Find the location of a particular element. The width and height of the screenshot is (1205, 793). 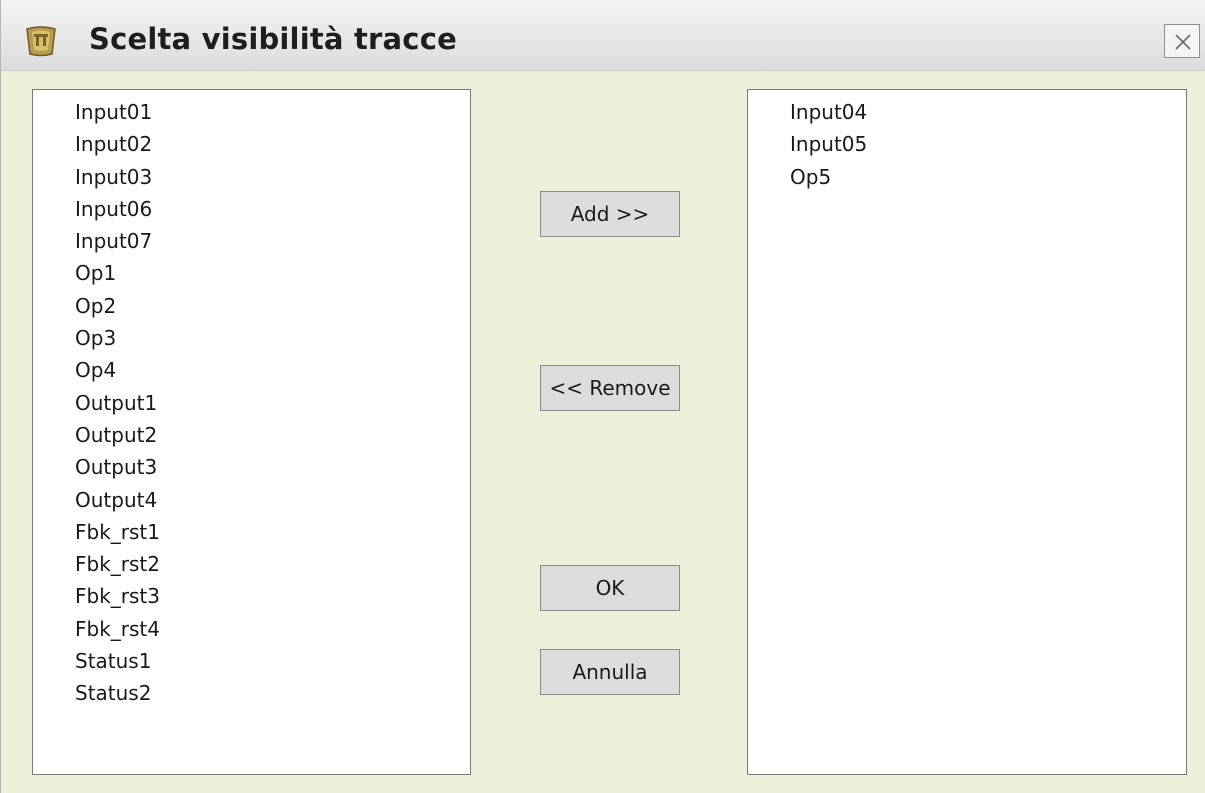

list-item: Input04 is located at coordinates (988, 112).